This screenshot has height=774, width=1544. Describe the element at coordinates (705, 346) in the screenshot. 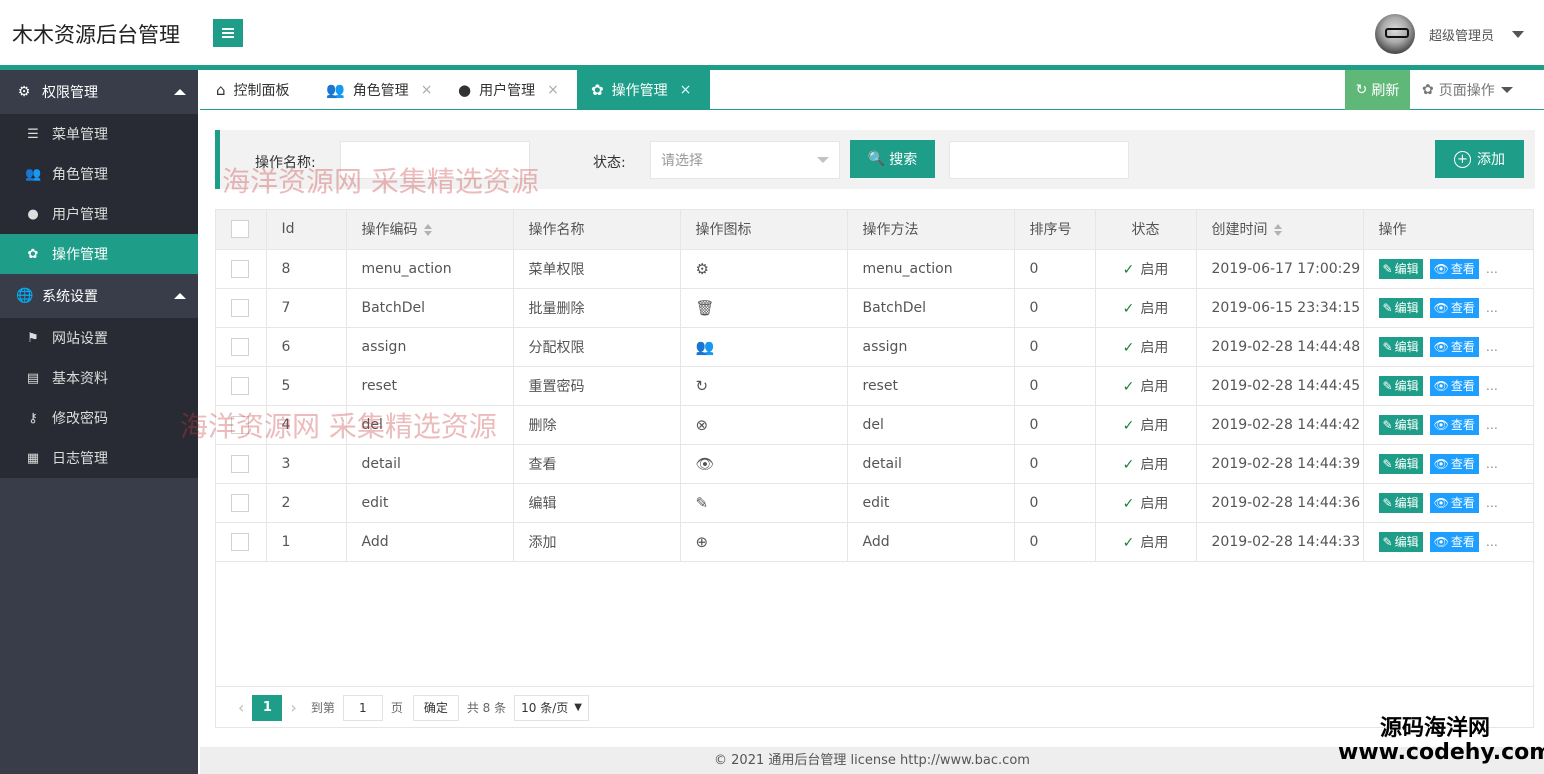

I see `users-key-icon: 👥` at that location.